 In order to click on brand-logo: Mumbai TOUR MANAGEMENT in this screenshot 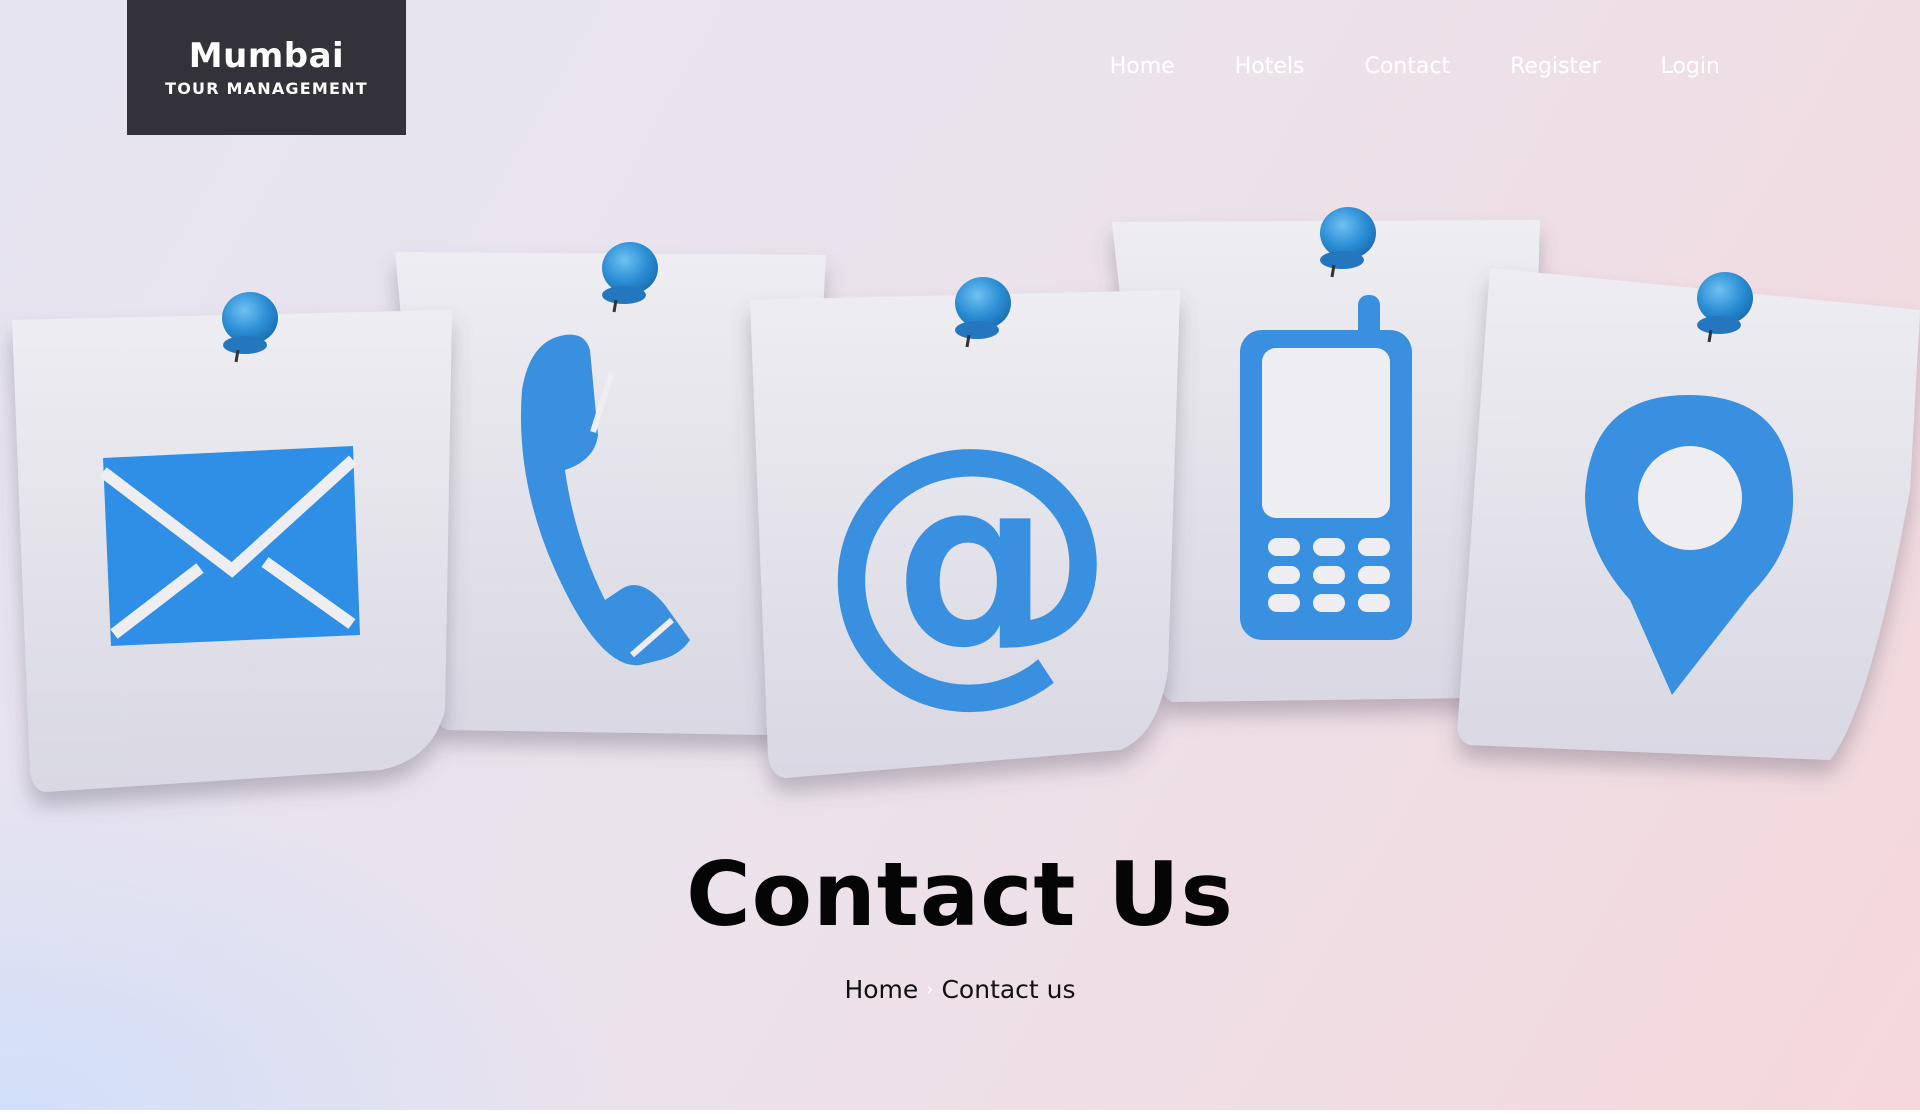, I will do `click(266, 67)`.